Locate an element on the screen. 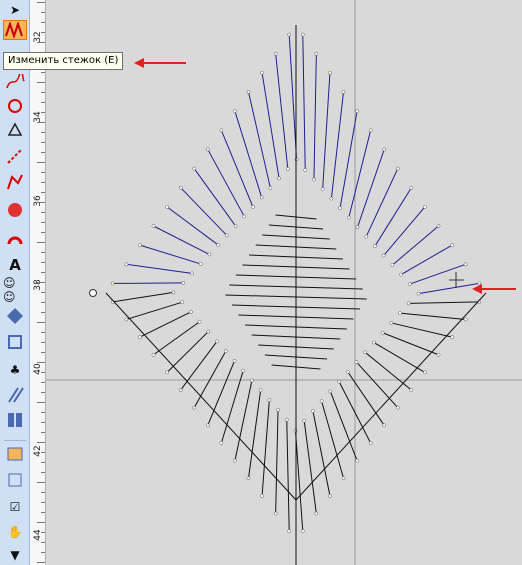 The height and width of the screenshot is (565, 522). arrow-down-icon: ▼ is located at coordinates (15, 555).